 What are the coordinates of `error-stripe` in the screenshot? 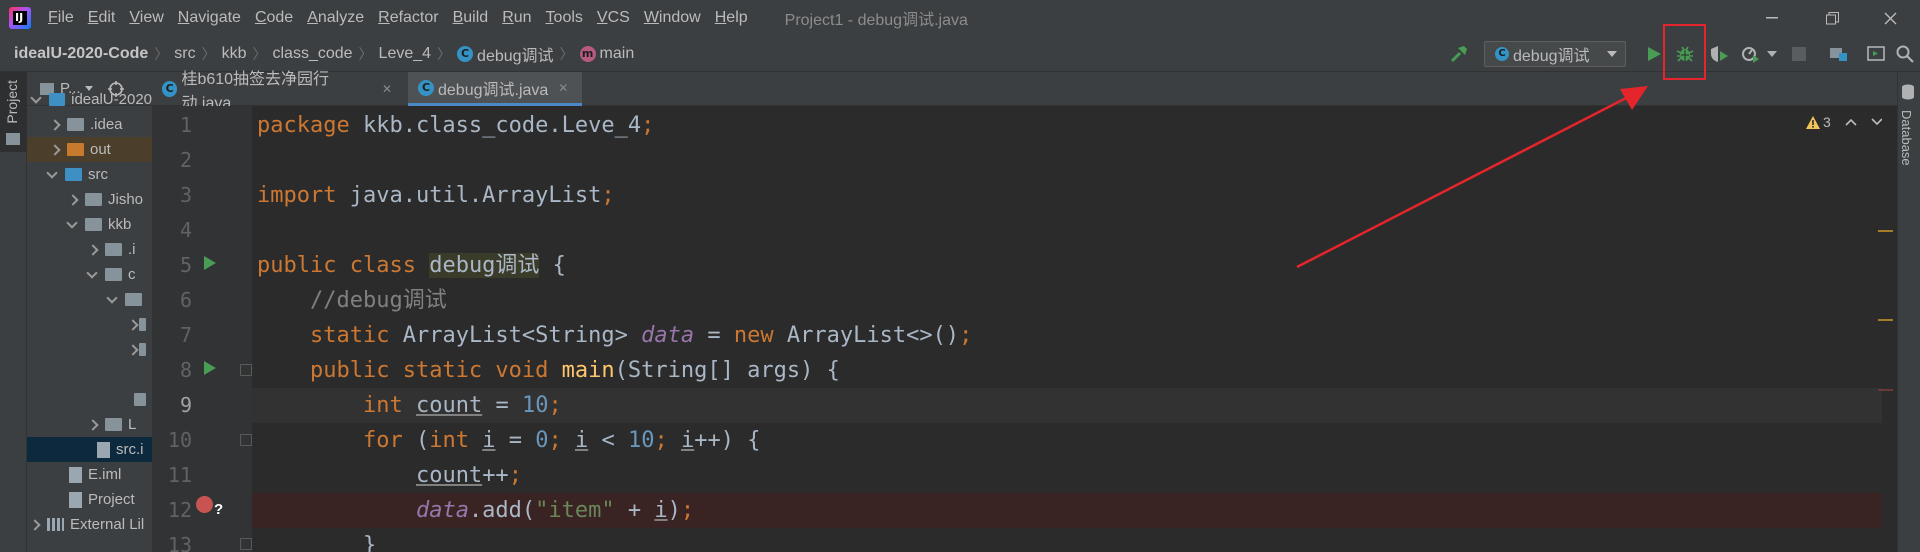 It's located at (1889, 329).